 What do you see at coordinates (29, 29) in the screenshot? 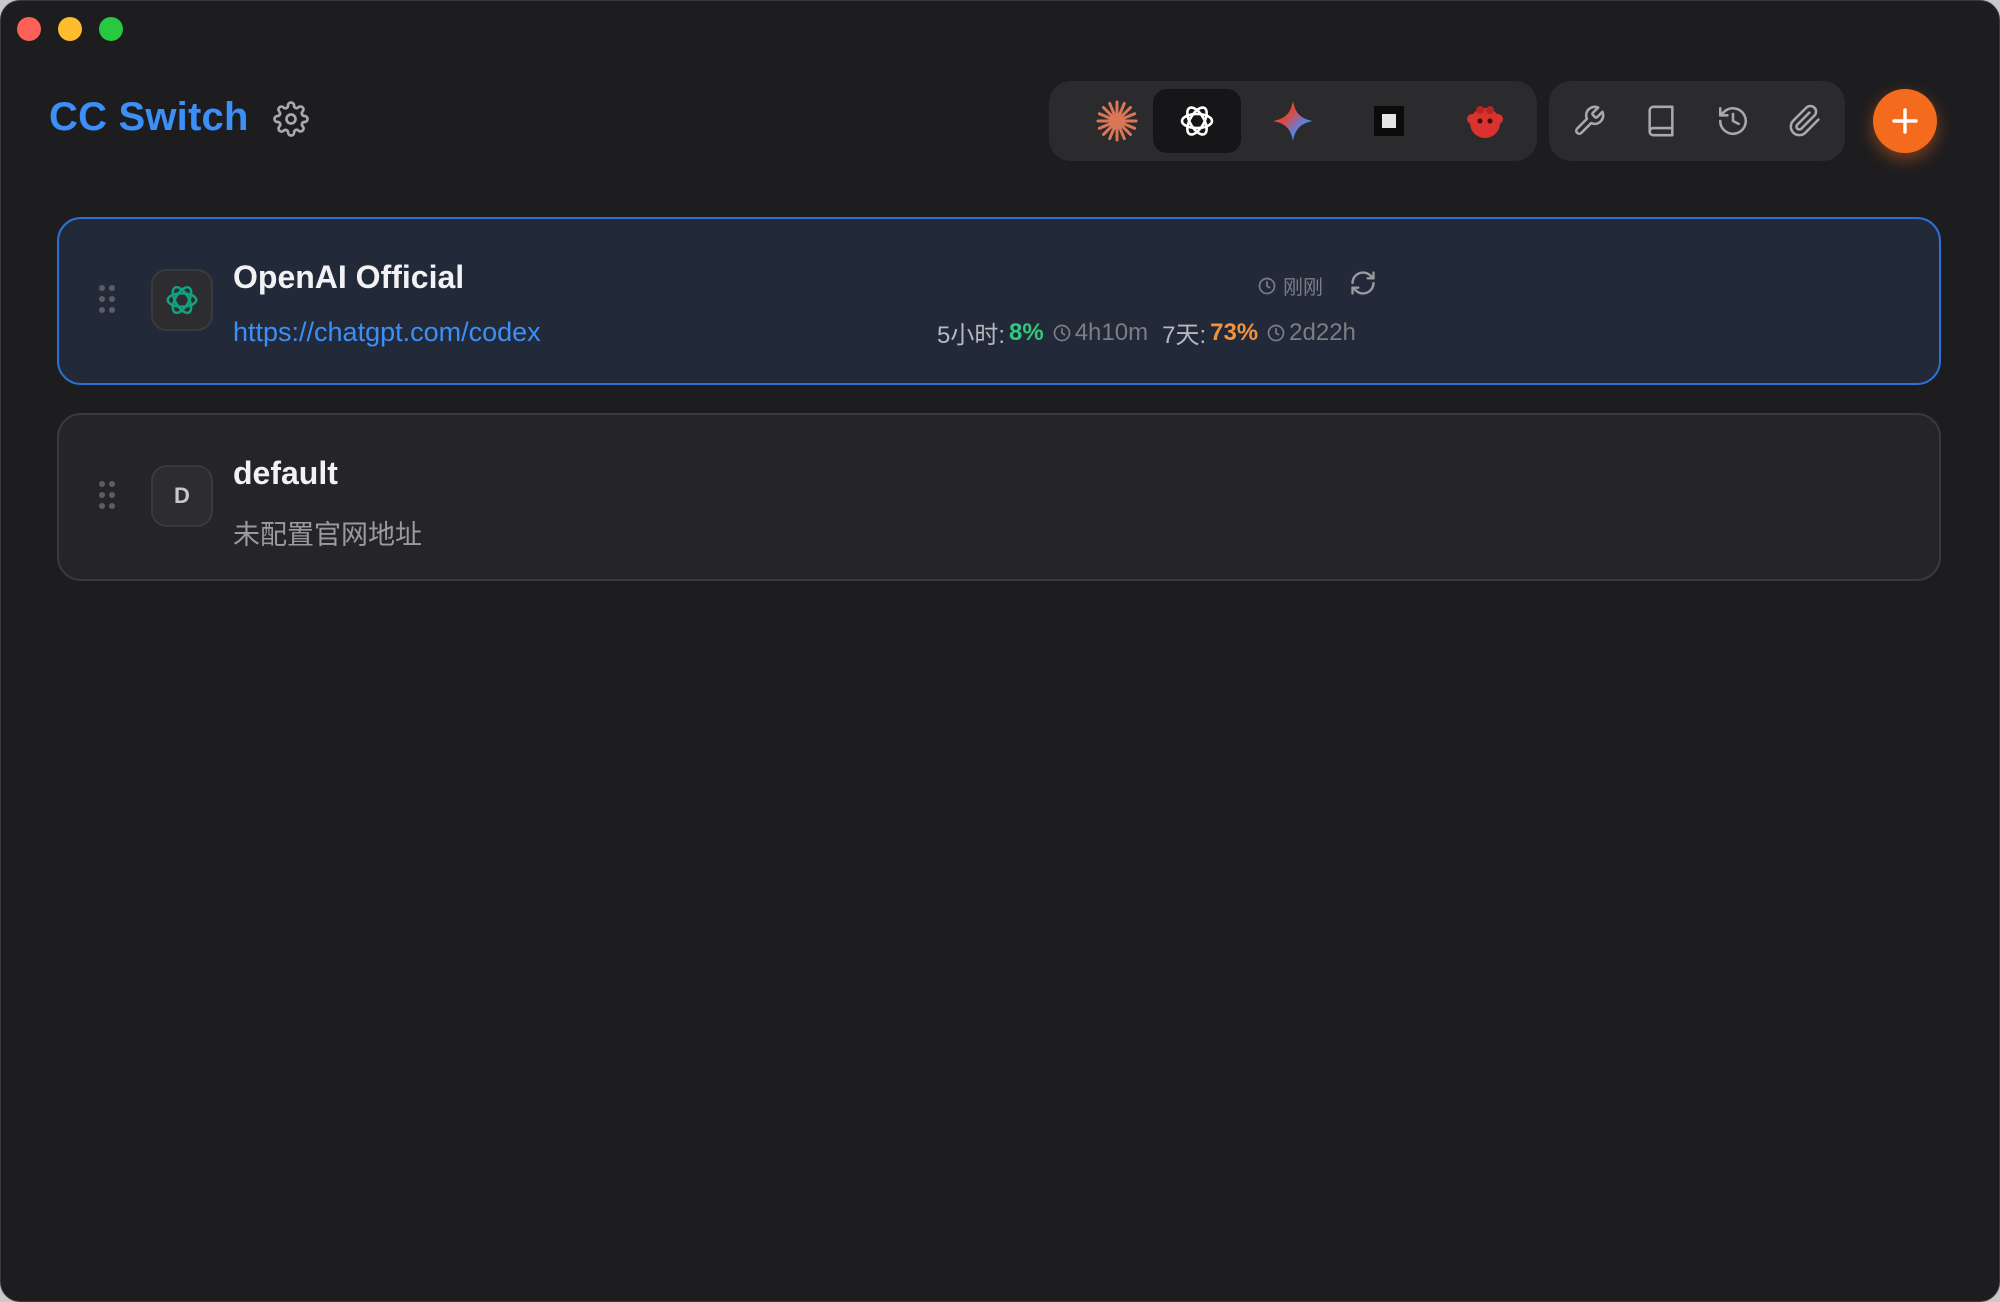
I see `close-window-button` at bounding box center [29, 29].